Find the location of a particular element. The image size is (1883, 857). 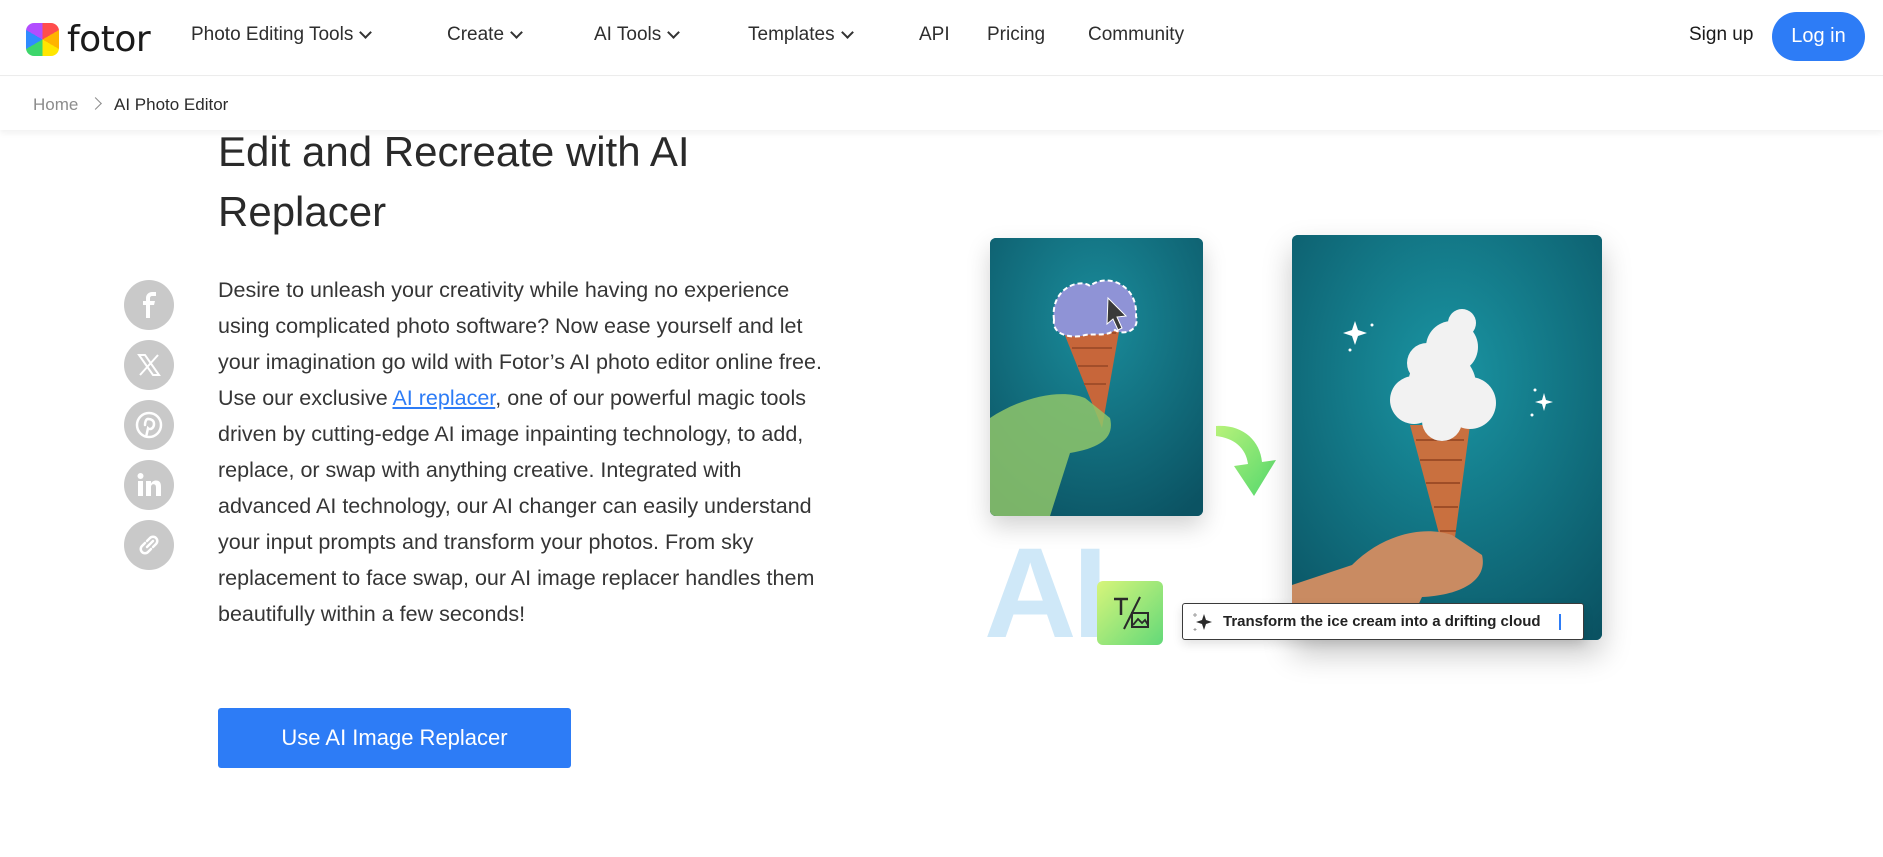

ai-replacer-link: AI replacer is located at coordinates (443, 398).